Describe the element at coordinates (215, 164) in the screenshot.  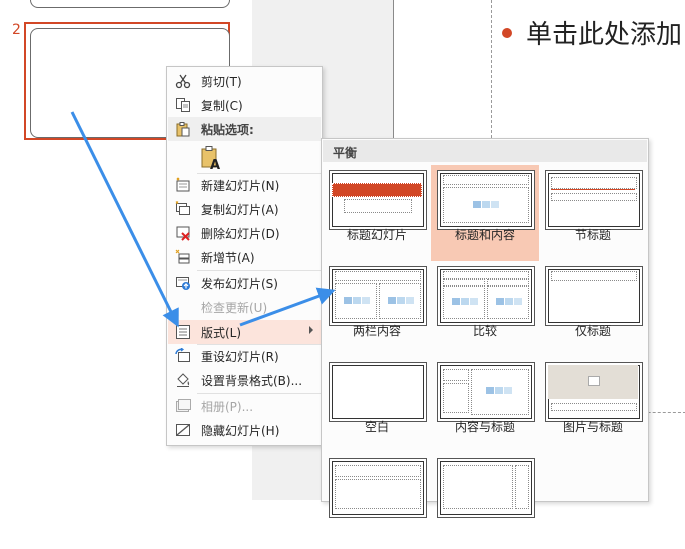
I see `svg-text: A` at that location.